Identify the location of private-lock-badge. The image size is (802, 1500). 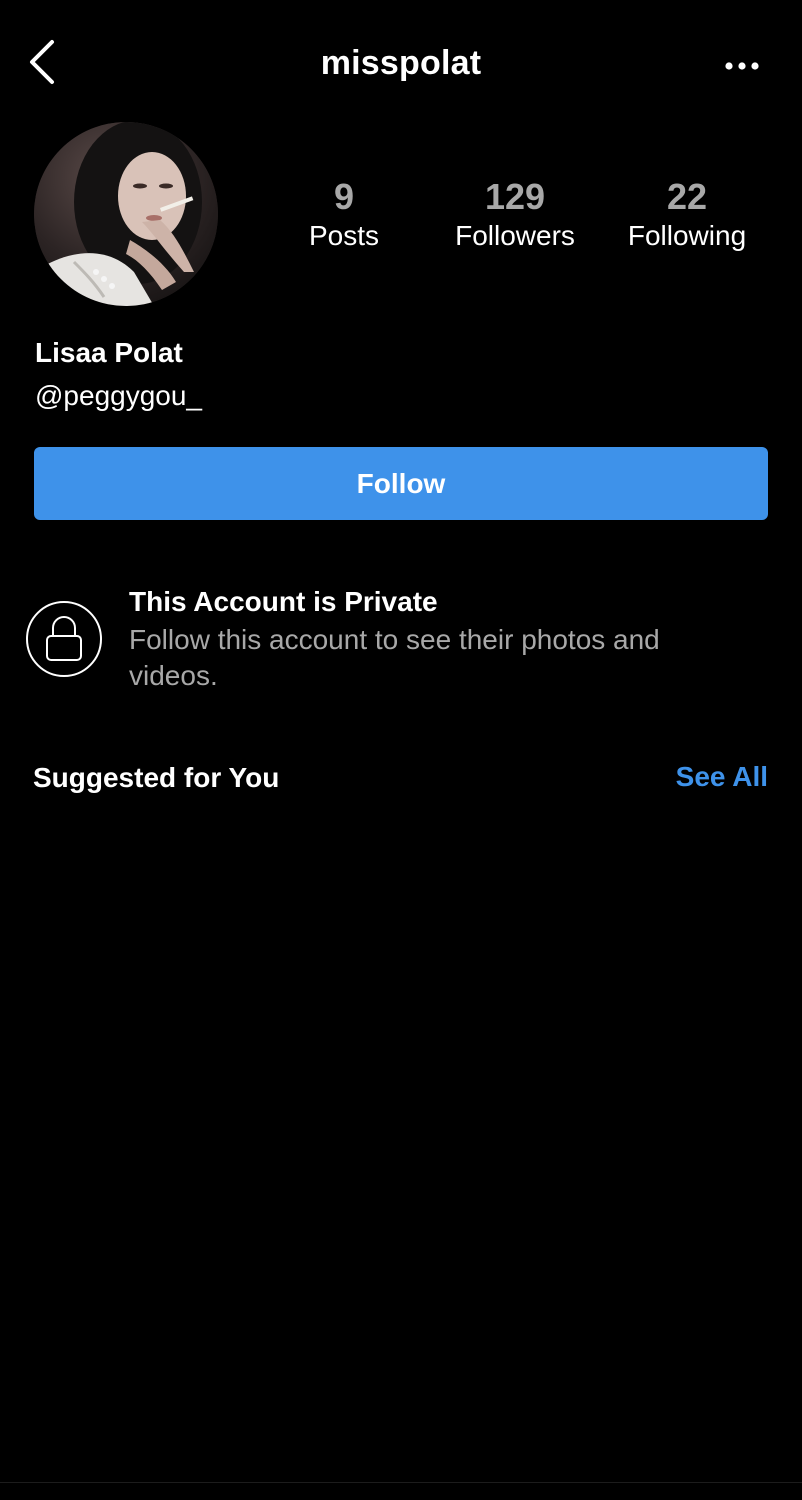
(64, 639).